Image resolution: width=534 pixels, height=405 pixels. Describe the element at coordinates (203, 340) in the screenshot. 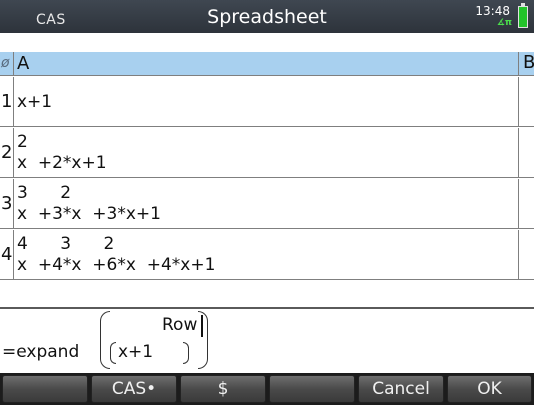

I see `right-paren-icon` at that location.